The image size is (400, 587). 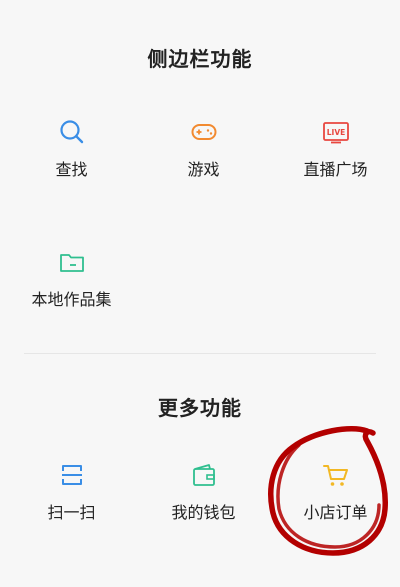 What do you see at coordinates (71, 169) in the screenshot?
I see `feature-item-label: 查找` at bounding box center [71, 169].